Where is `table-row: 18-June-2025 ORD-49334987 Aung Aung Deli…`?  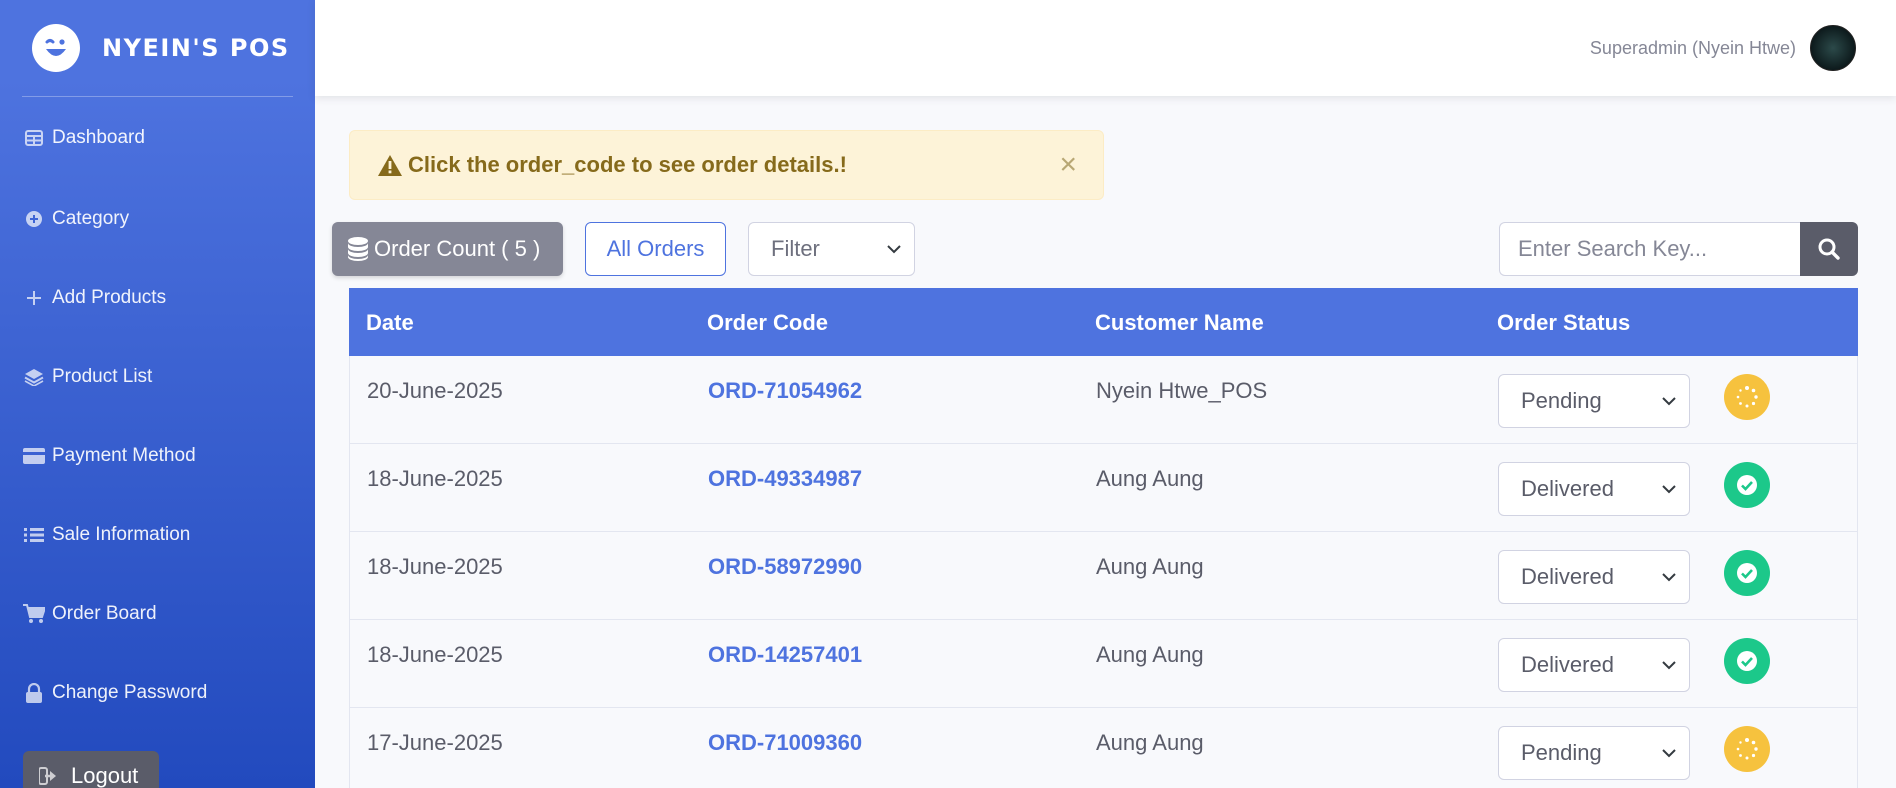
table-row: 18-June-2025 ORD-49334987 Aung Aung Deli… is located at coordinates (1103, 488).